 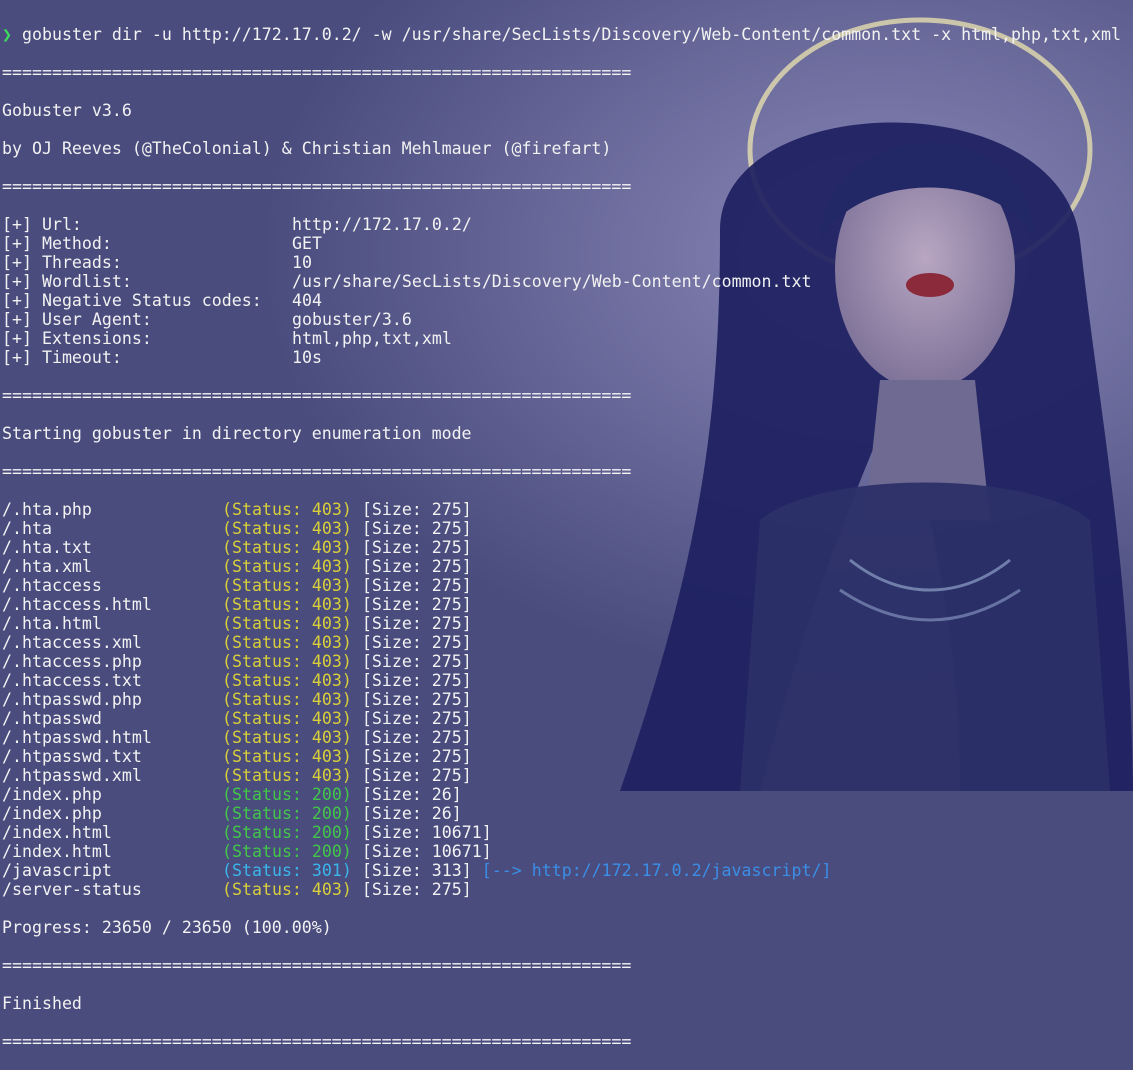 What do you see at coordinates (52, 718) in the screenshot?
I see `result-path: /.htpasswd` at bounding box center [52, 718].